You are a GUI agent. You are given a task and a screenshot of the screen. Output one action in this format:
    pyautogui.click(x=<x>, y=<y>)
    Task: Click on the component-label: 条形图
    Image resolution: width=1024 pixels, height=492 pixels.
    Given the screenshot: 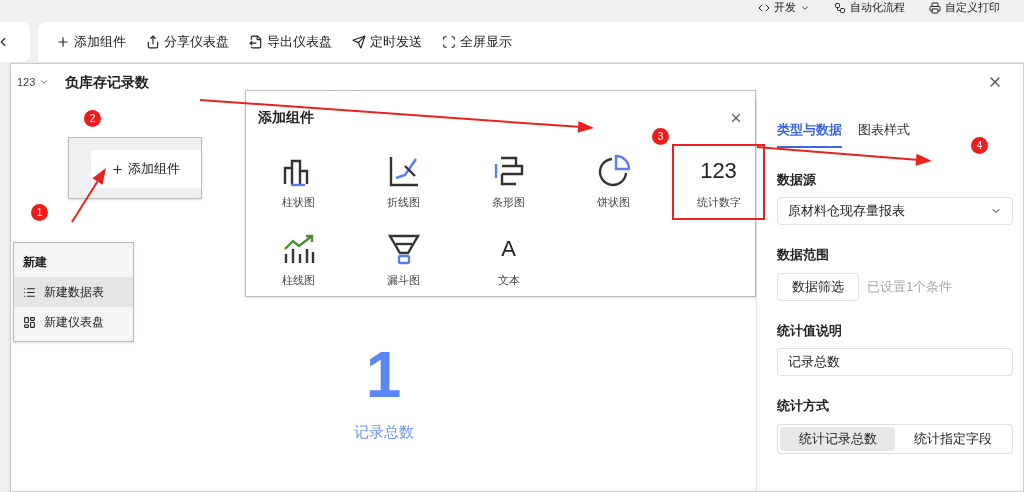 What is the action you would take?
    pyautogui.click(x=508, y=202)
    